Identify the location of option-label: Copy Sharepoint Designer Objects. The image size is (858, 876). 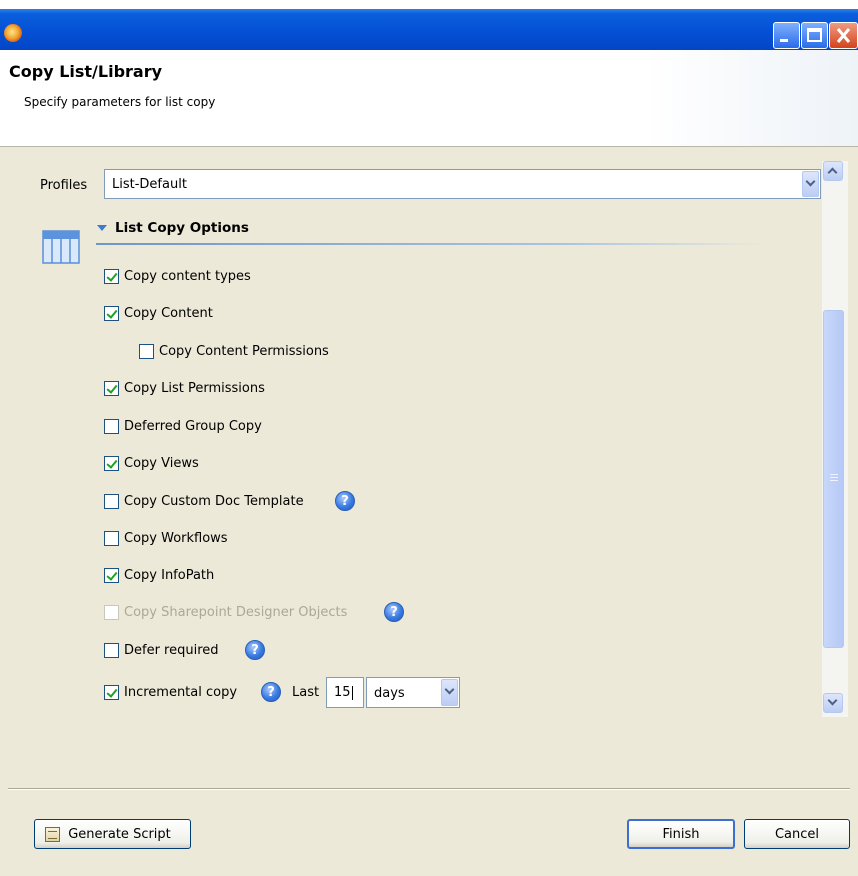
(236, 612).